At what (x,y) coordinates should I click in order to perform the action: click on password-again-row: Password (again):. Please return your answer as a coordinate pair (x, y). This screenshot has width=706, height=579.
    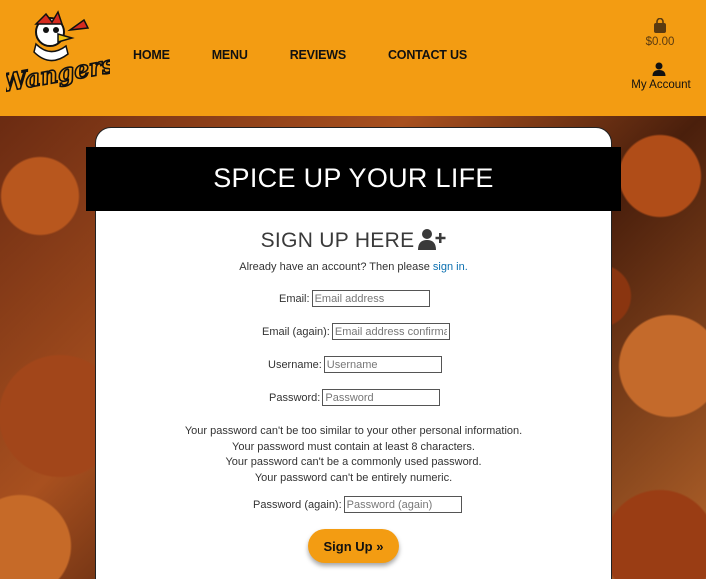
    Looking at the image, I should click on (357, 504).